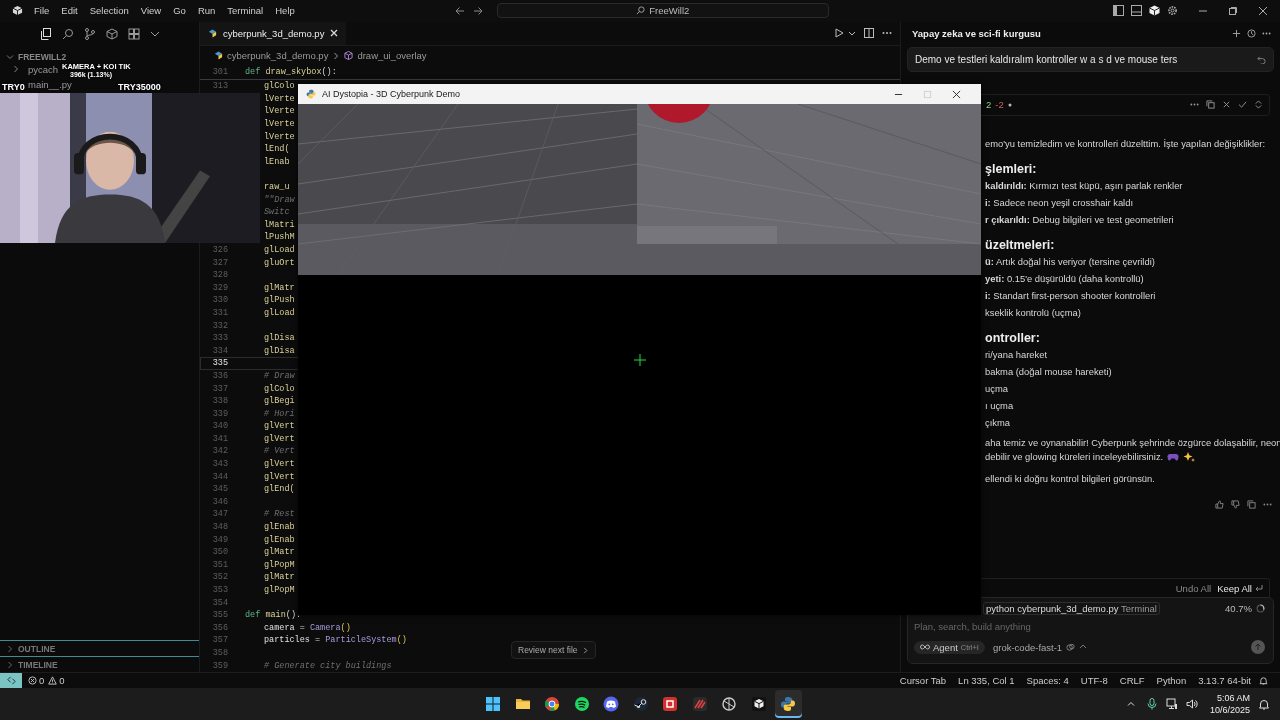  Describe the element at coordinates (291, 72) in the screenshot. I see `code-line: def draw_skybox():` at that location.